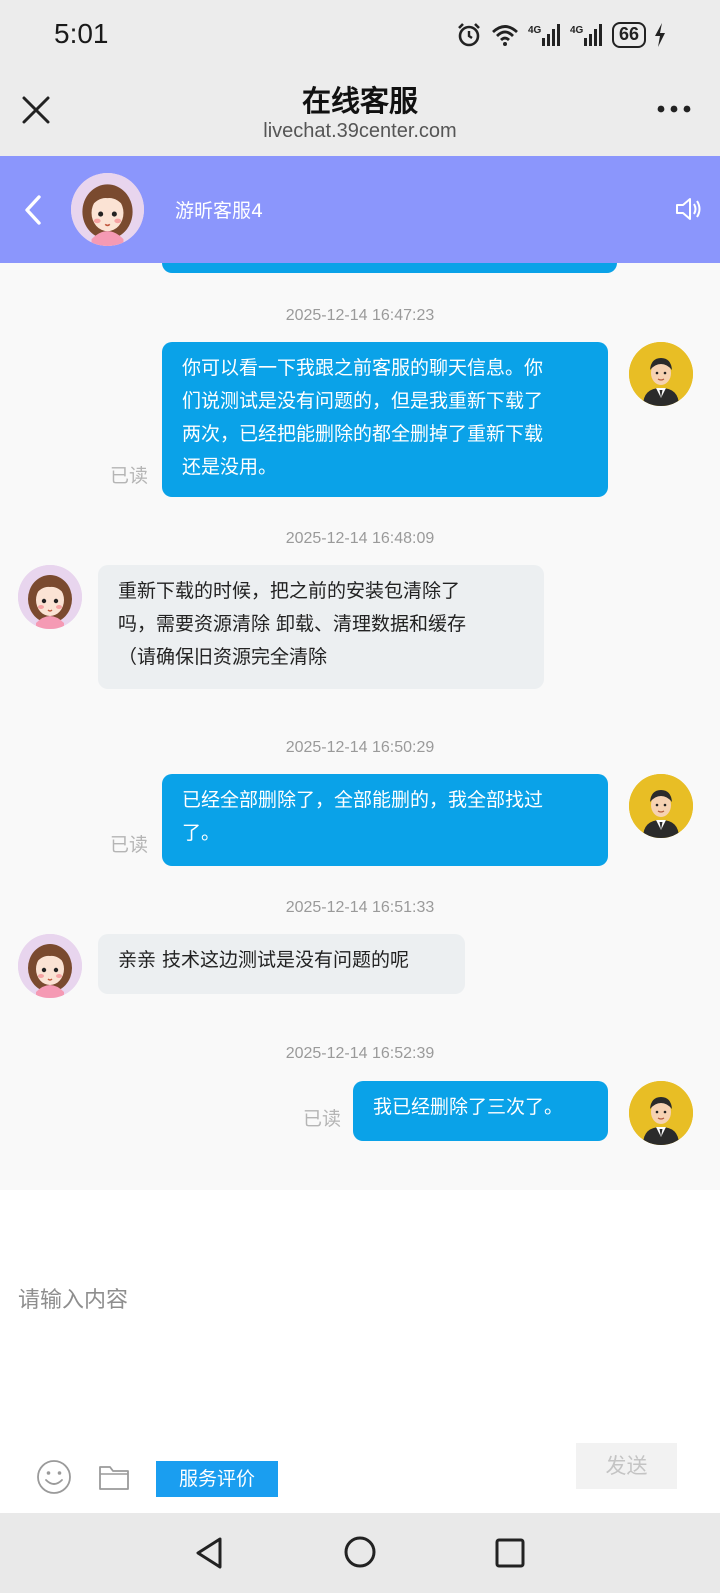 This screenshot has width=720, height=1593. What do you see at coordinates (360, 315) in the screenshot?
I see `message-timestamp: 2025-12-14 16:47:23` at bounding box center [360, 315].